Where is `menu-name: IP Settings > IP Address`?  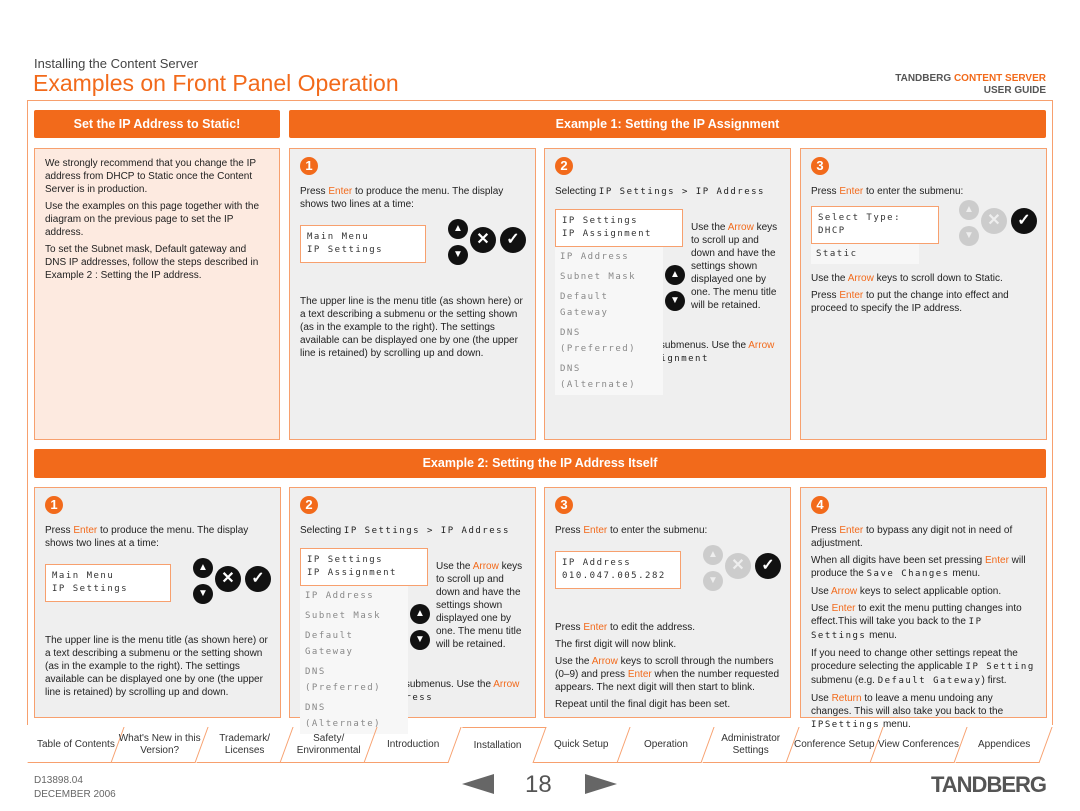 menu-name: IP Settings > IP Address is located at coordinates (681, 192).